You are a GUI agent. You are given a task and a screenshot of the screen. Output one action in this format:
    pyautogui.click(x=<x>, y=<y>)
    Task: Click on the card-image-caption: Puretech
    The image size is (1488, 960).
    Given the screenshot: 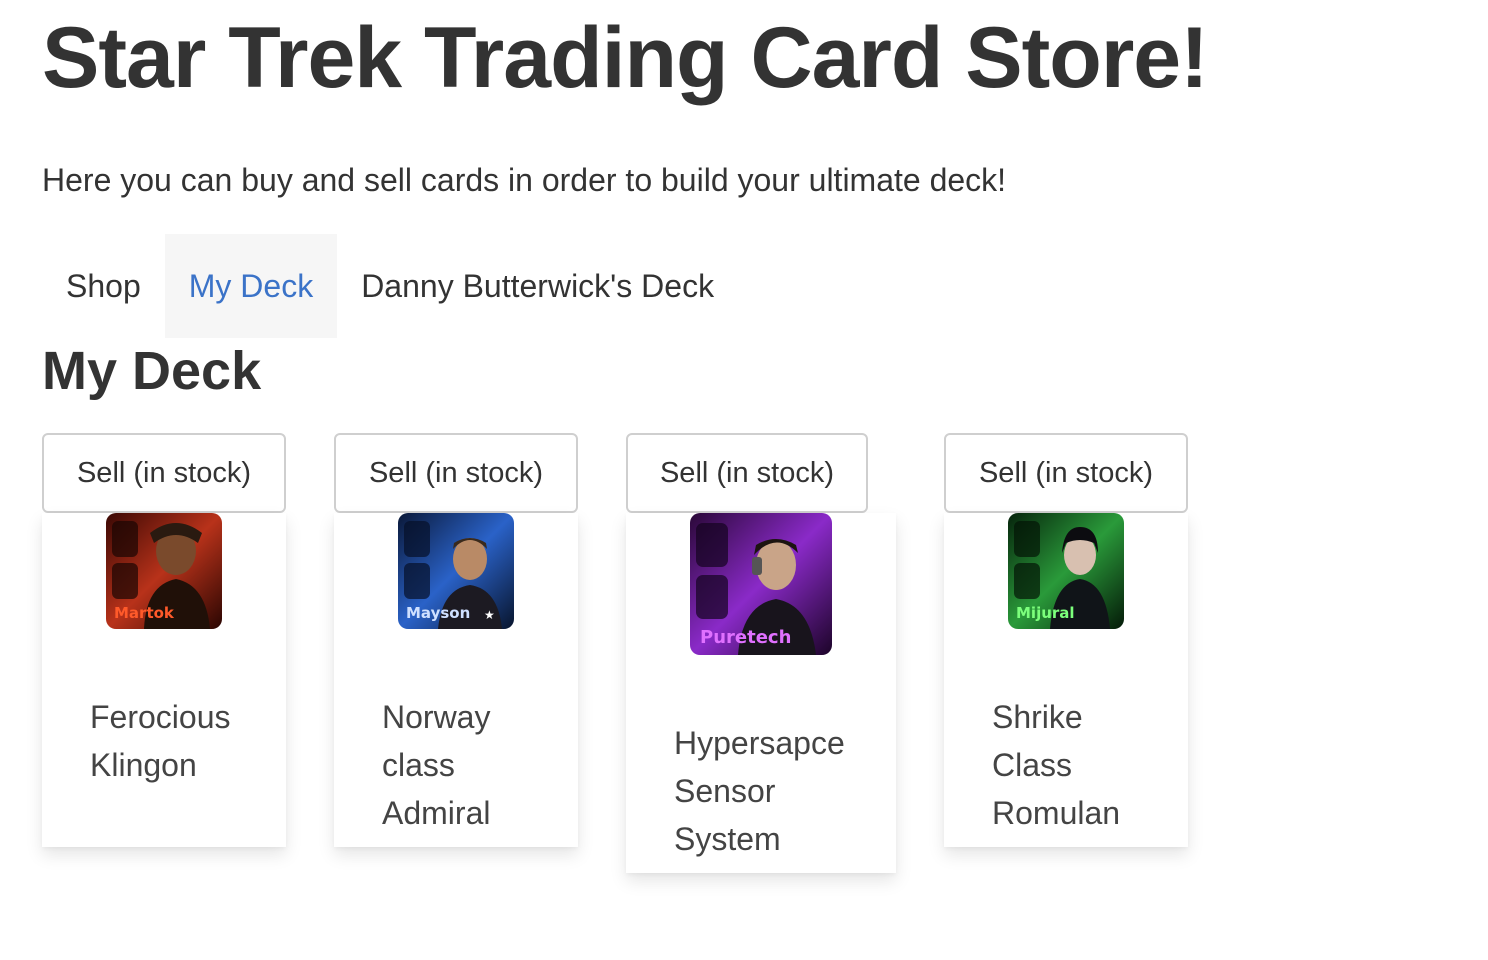 What is the action you would take?
    pyautogui.click(x=745, y=637)
    